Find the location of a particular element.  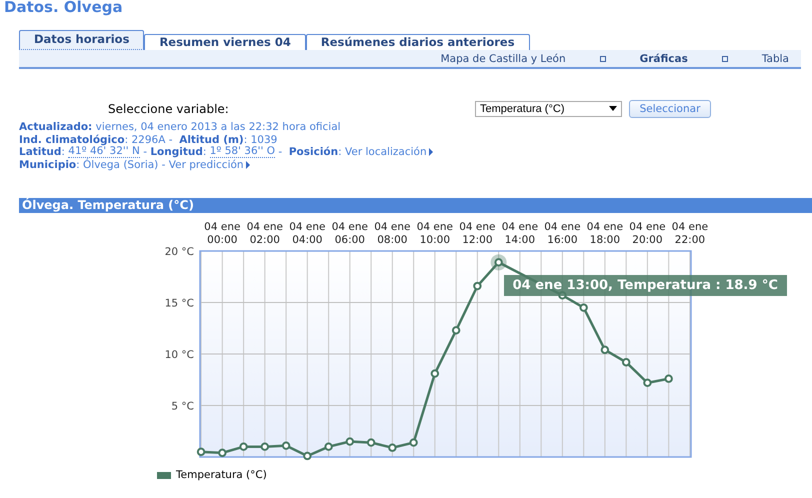

coordinate-value: 1º 58' 36'' O is located at coordinates (243, 152).